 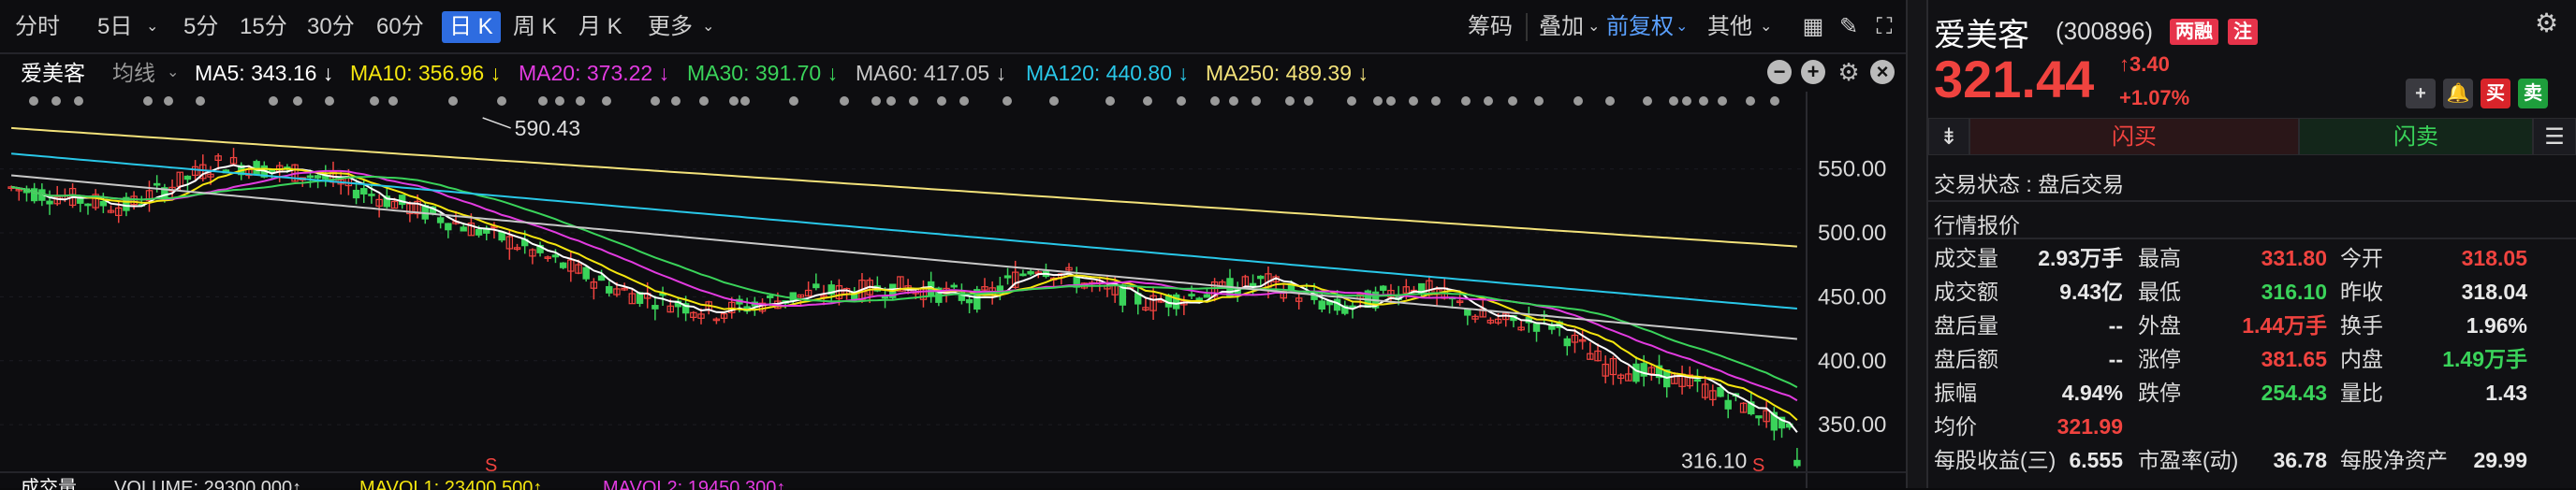 I want to click on y-tick-label: 450.00, so click(x=1852, y=297).